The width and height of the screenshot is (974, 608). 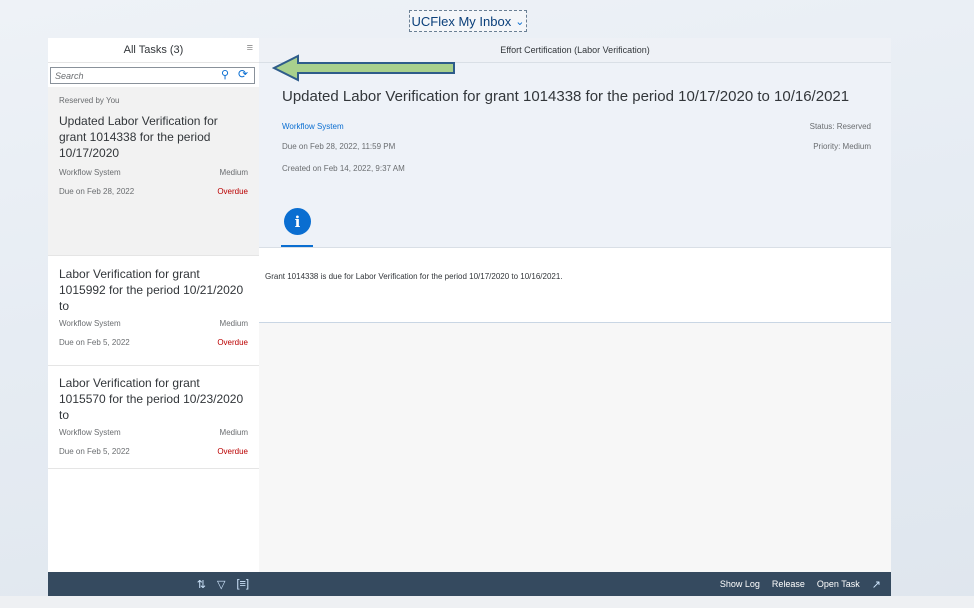 What do you see at coordinates (225, 74) in the screenshot?
I see `search-icon: ⚲` at bounding box center [225, 74].